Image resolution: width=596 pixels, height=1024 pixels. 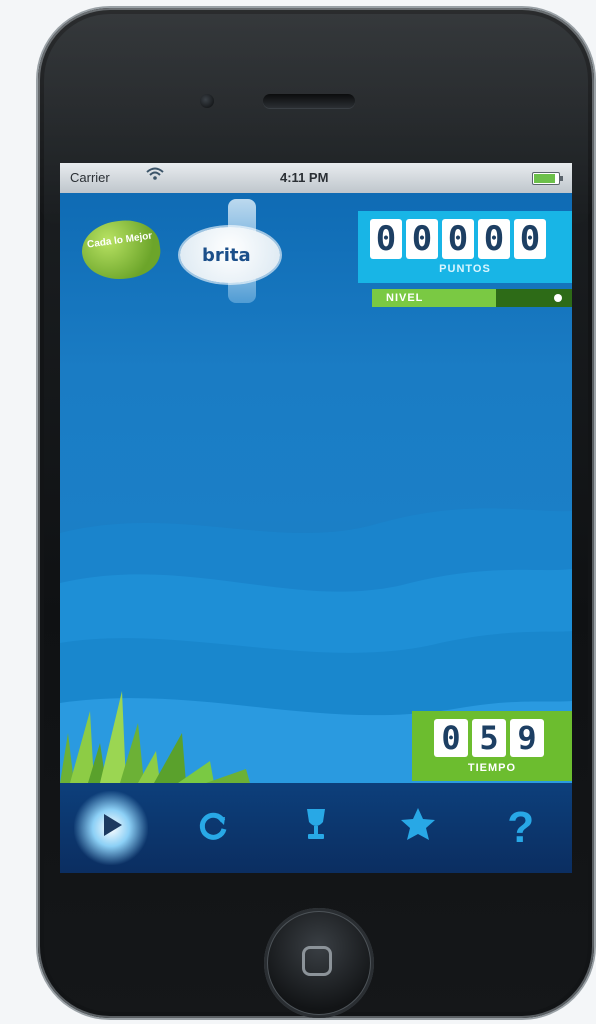 I want to click on brita-logo: brita, so click(x=230, y=255).